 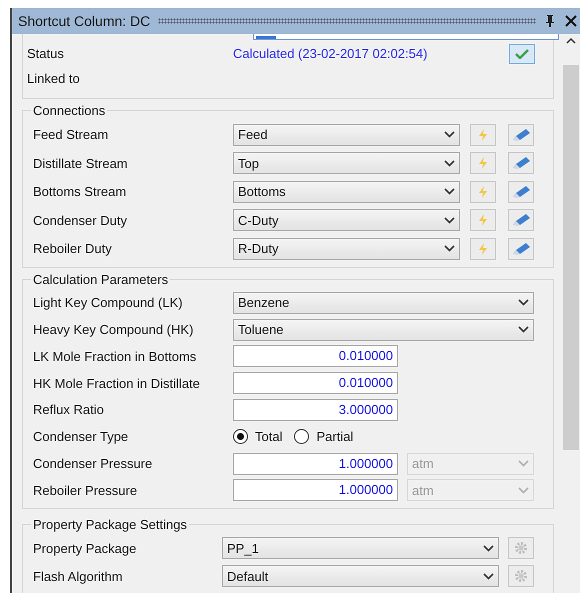 What do you see at coordinates (71, 135) in the screenshot?
I see `field-label: Feed Stream` at bounding box center [71, 135].